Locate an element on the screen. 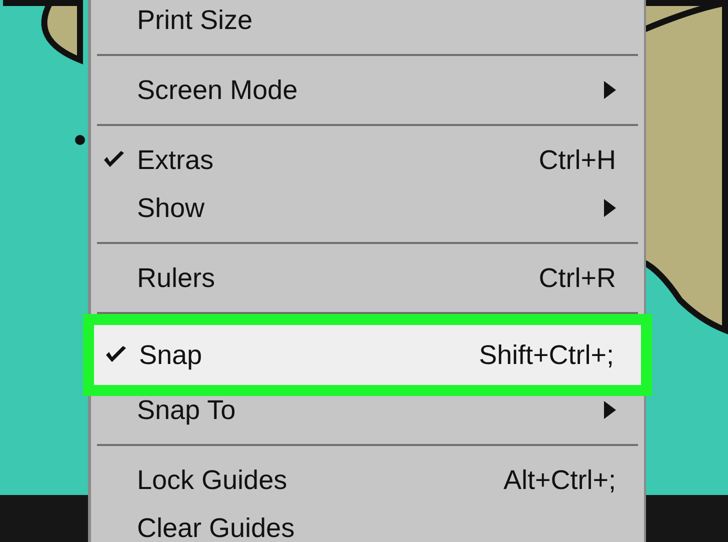 The width and height of the screenshot is (728, 542). menu-item: Clear Guides is located at coordinates (367, 523).